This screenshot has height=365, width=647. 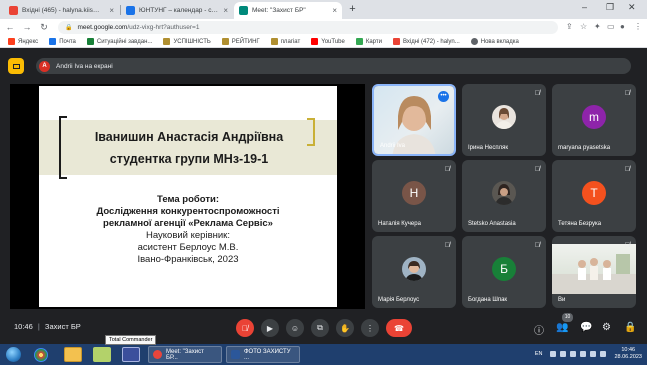 I want to click on self-video, so click(x=594, y=269).